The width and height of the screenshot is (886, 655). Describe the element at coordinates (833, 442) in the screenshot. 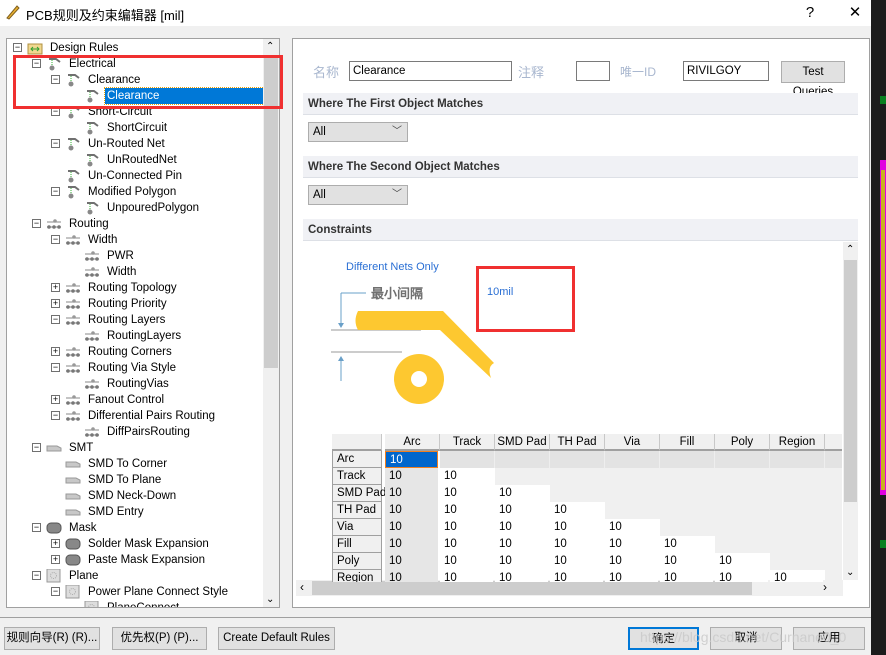

I see `matrix-header-filler` at that location.